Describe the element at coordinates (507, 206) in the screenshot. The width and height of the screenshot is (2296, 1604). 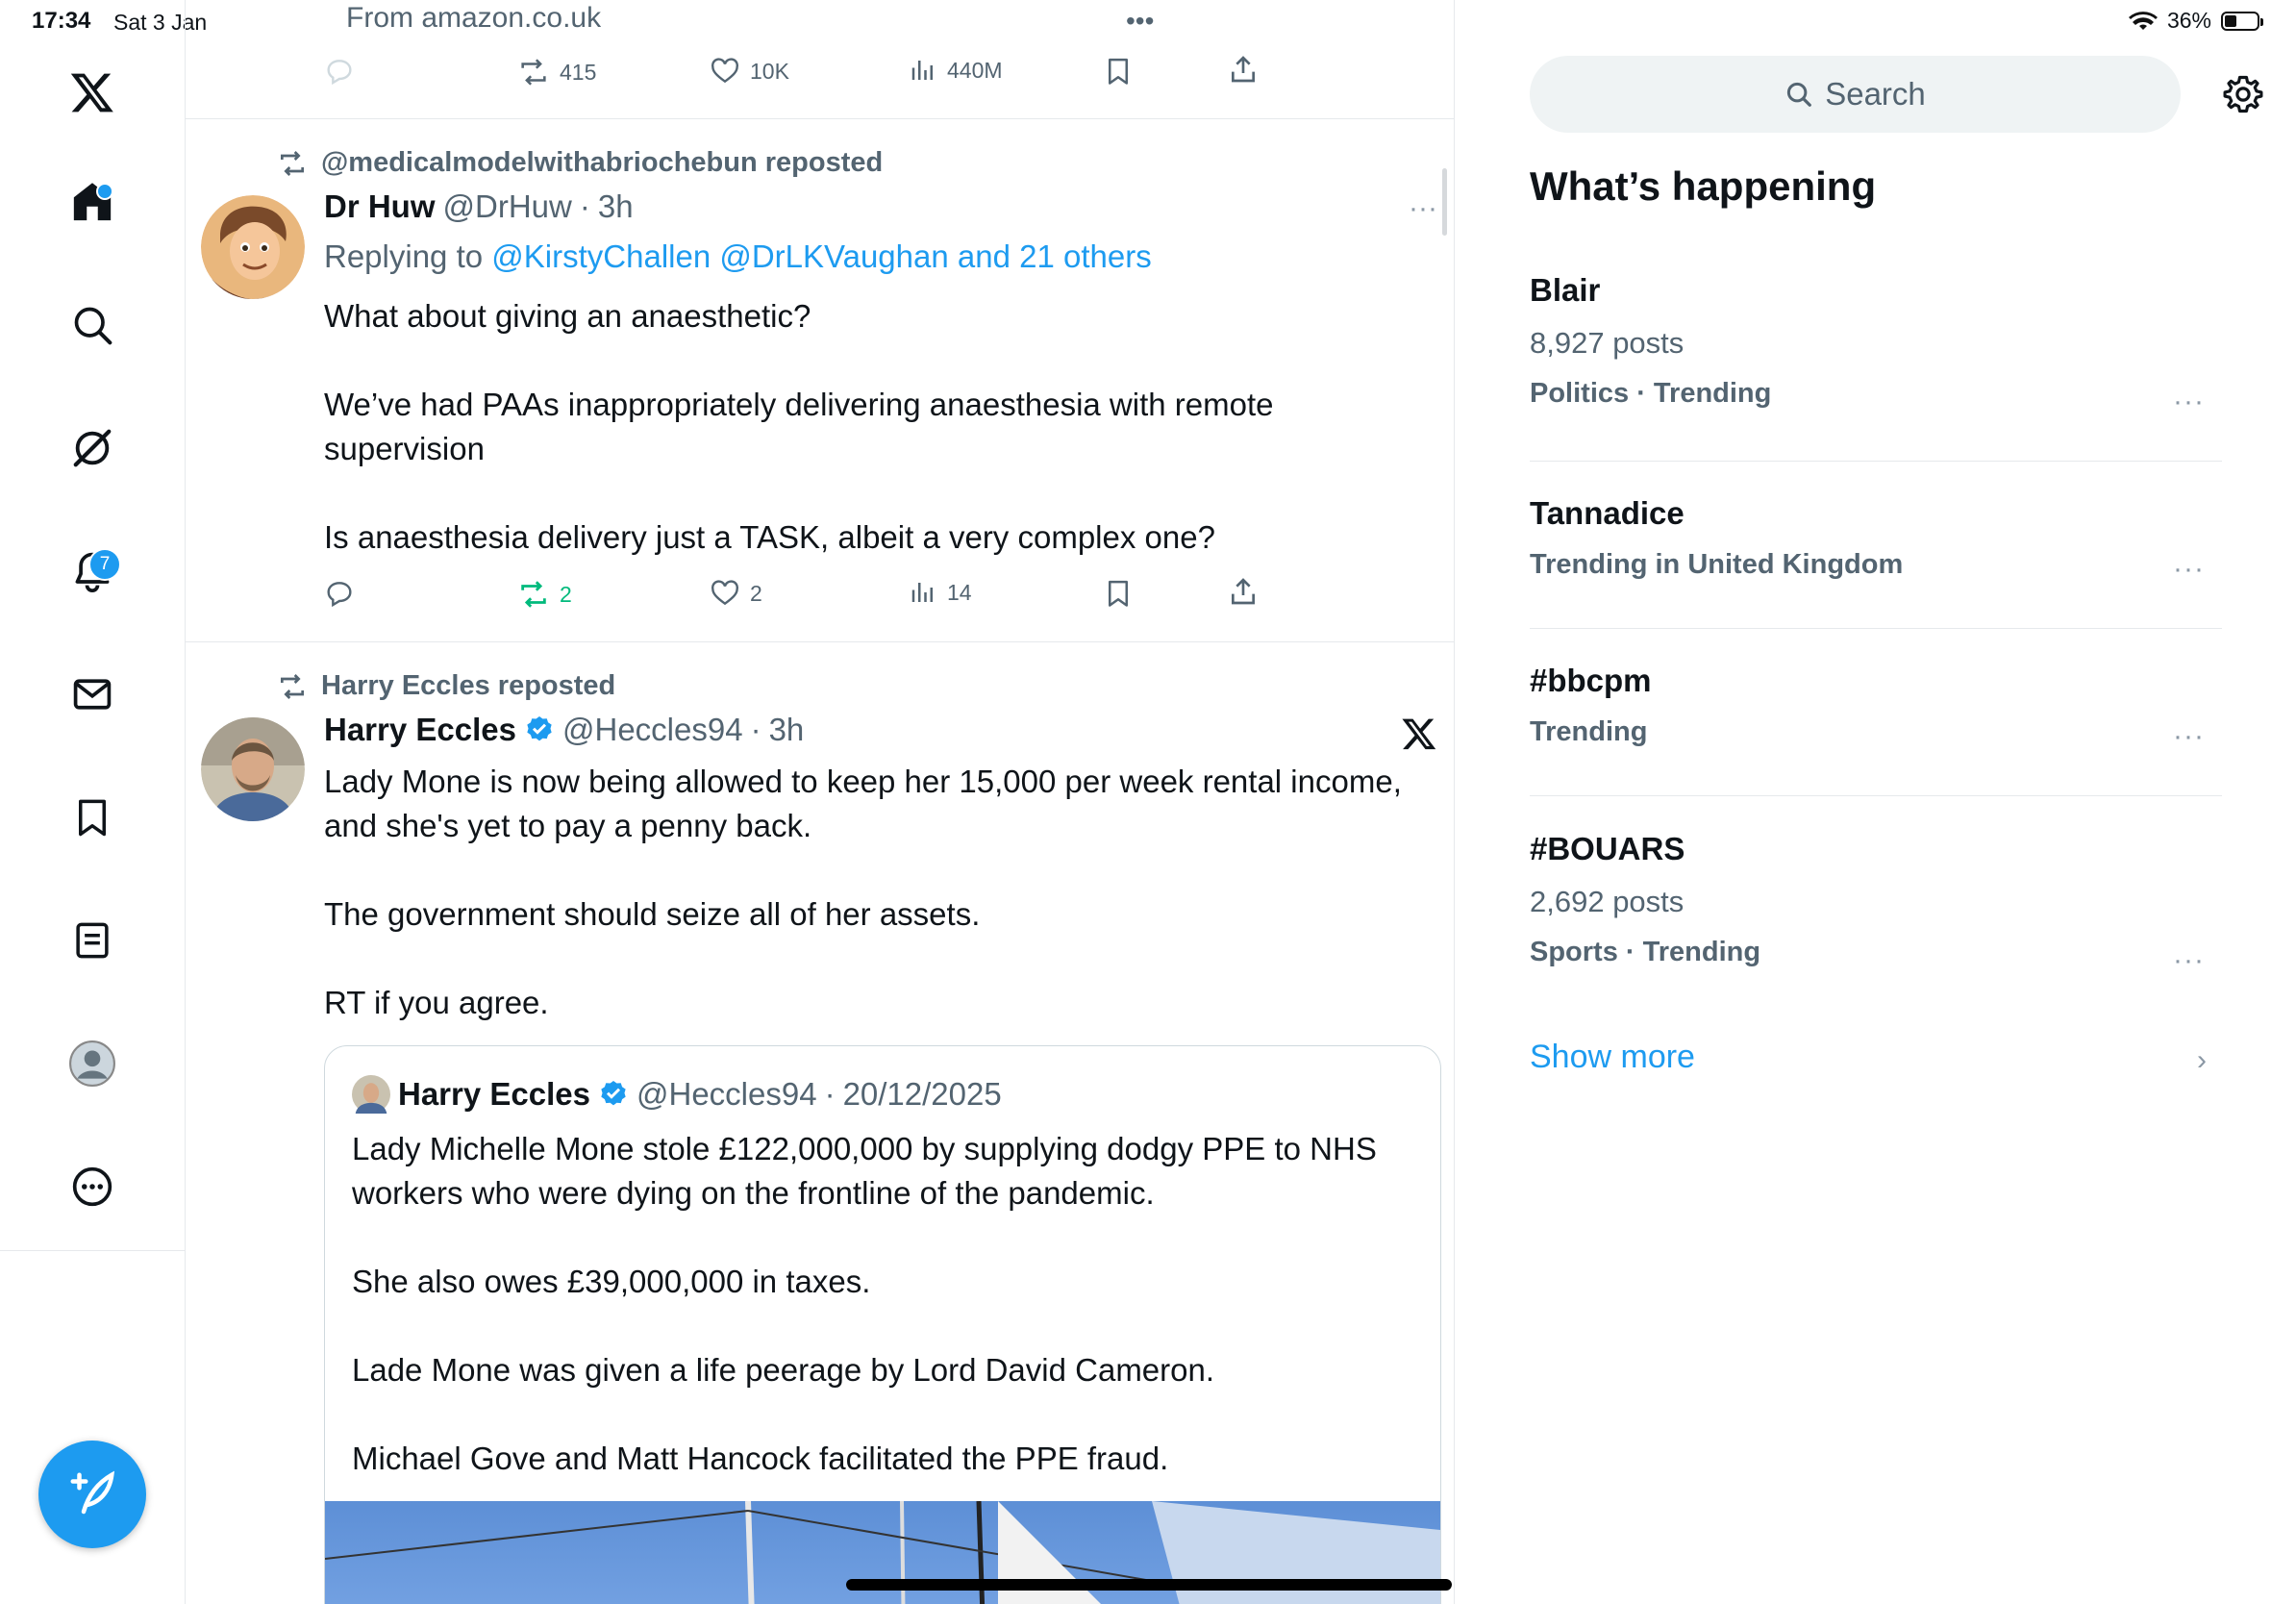
I see `author-handle: @DrHuw` at that location.